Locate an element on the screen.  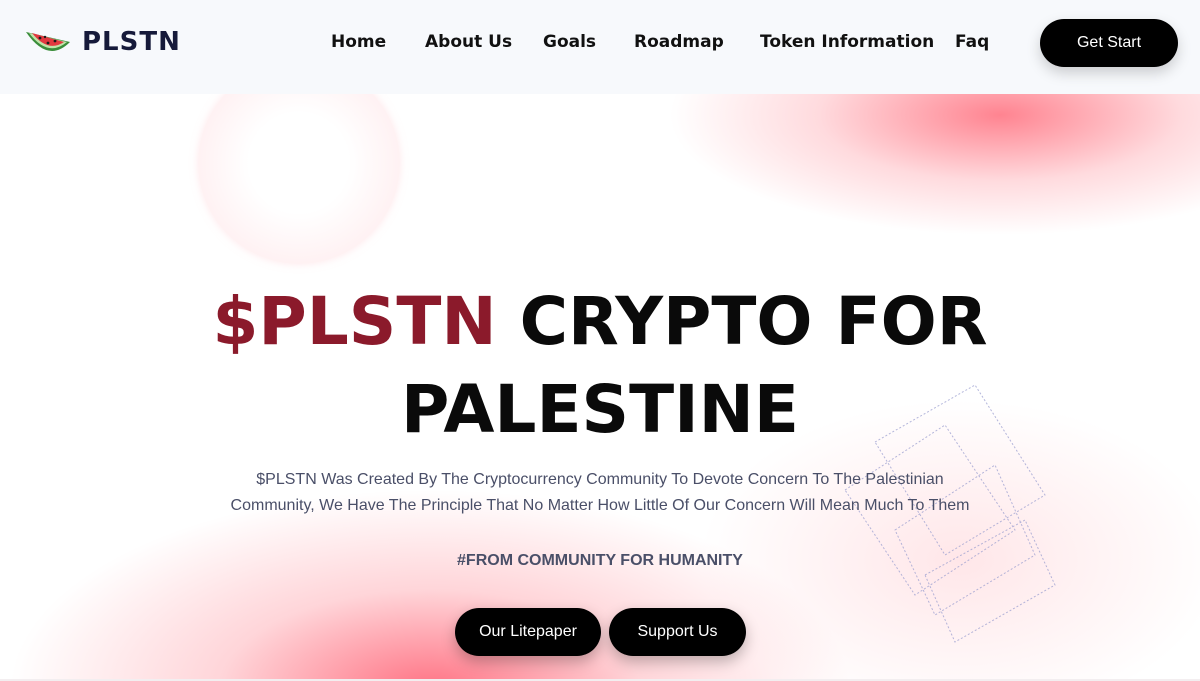
nav-item-about-us: About Us is located at coordinates (468, 42).